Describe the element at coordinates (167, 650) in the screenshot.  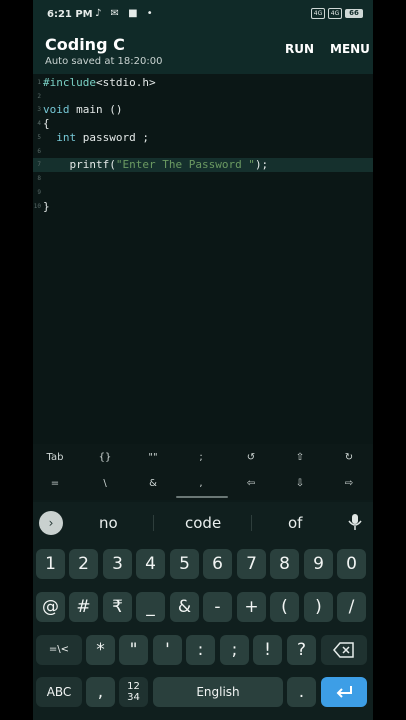
I see `key-single-quote: '` at that location.